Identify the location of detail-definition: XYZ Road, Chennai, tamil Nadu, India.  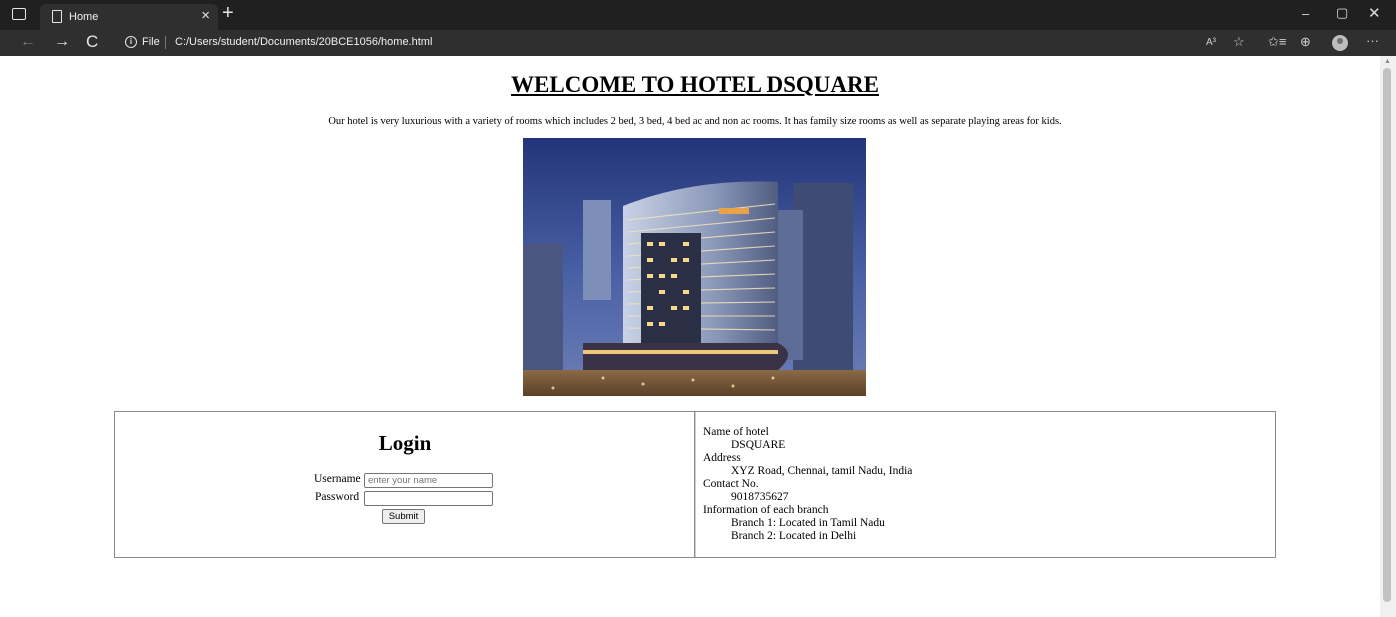
(822, 471).